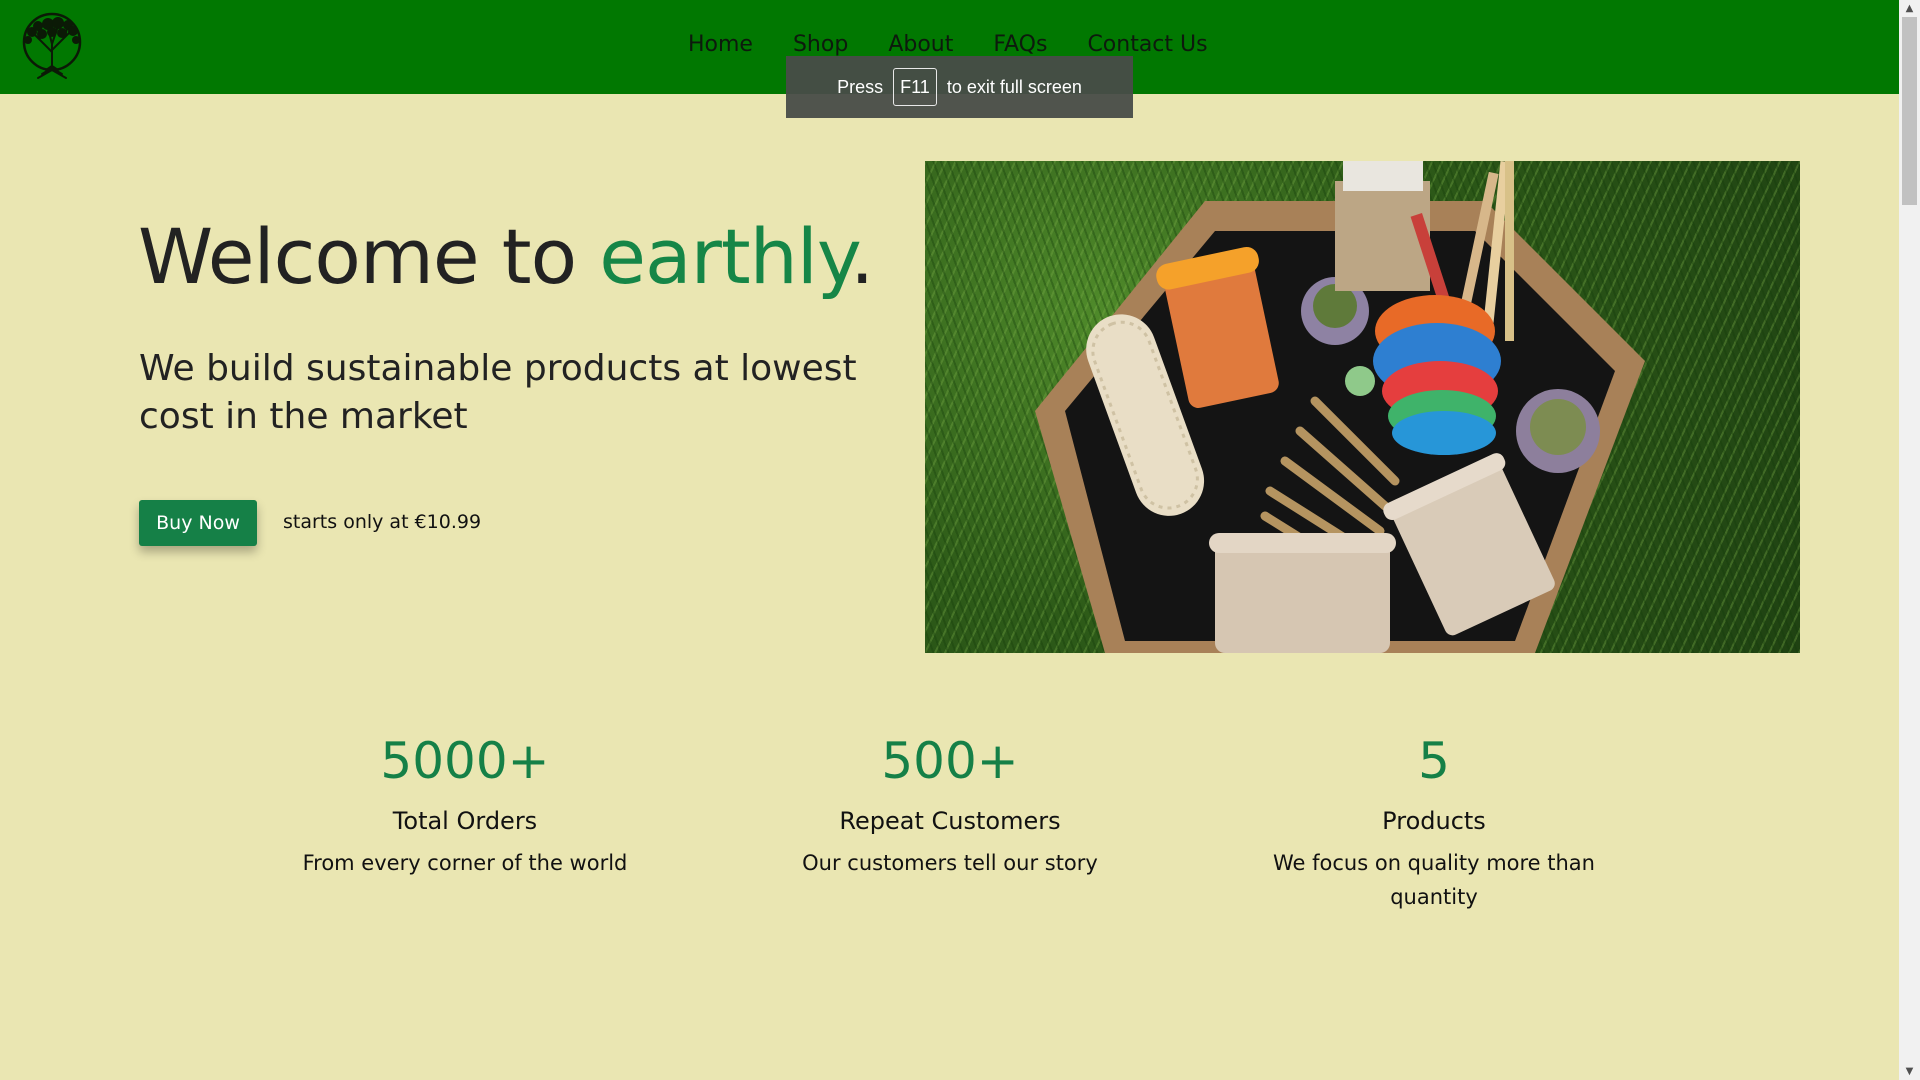  What do you see at coordinates (1147, 44) in the screenshot?
I see `nav-contact-link: Contact Us` at bounding box center [1147, 44].